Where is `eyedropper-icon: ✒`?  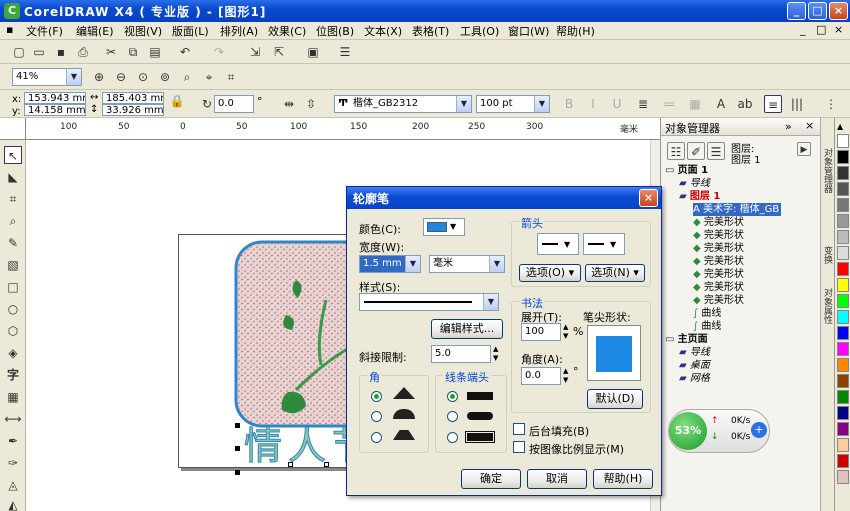
eyedropper-icon: ✒ is located at coordinates (13, 441).